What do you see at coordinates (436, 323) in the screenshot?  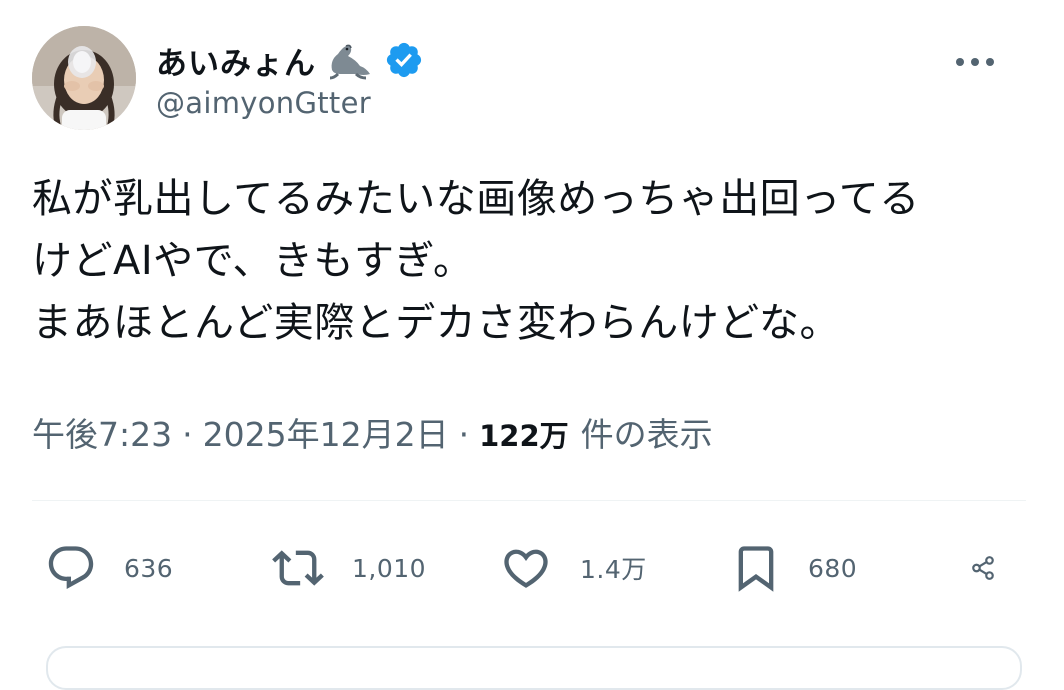 I see `tweet-text-line: まあほとんど実際とデカさ変わらんけどな。` at bounding box center [436, 323].